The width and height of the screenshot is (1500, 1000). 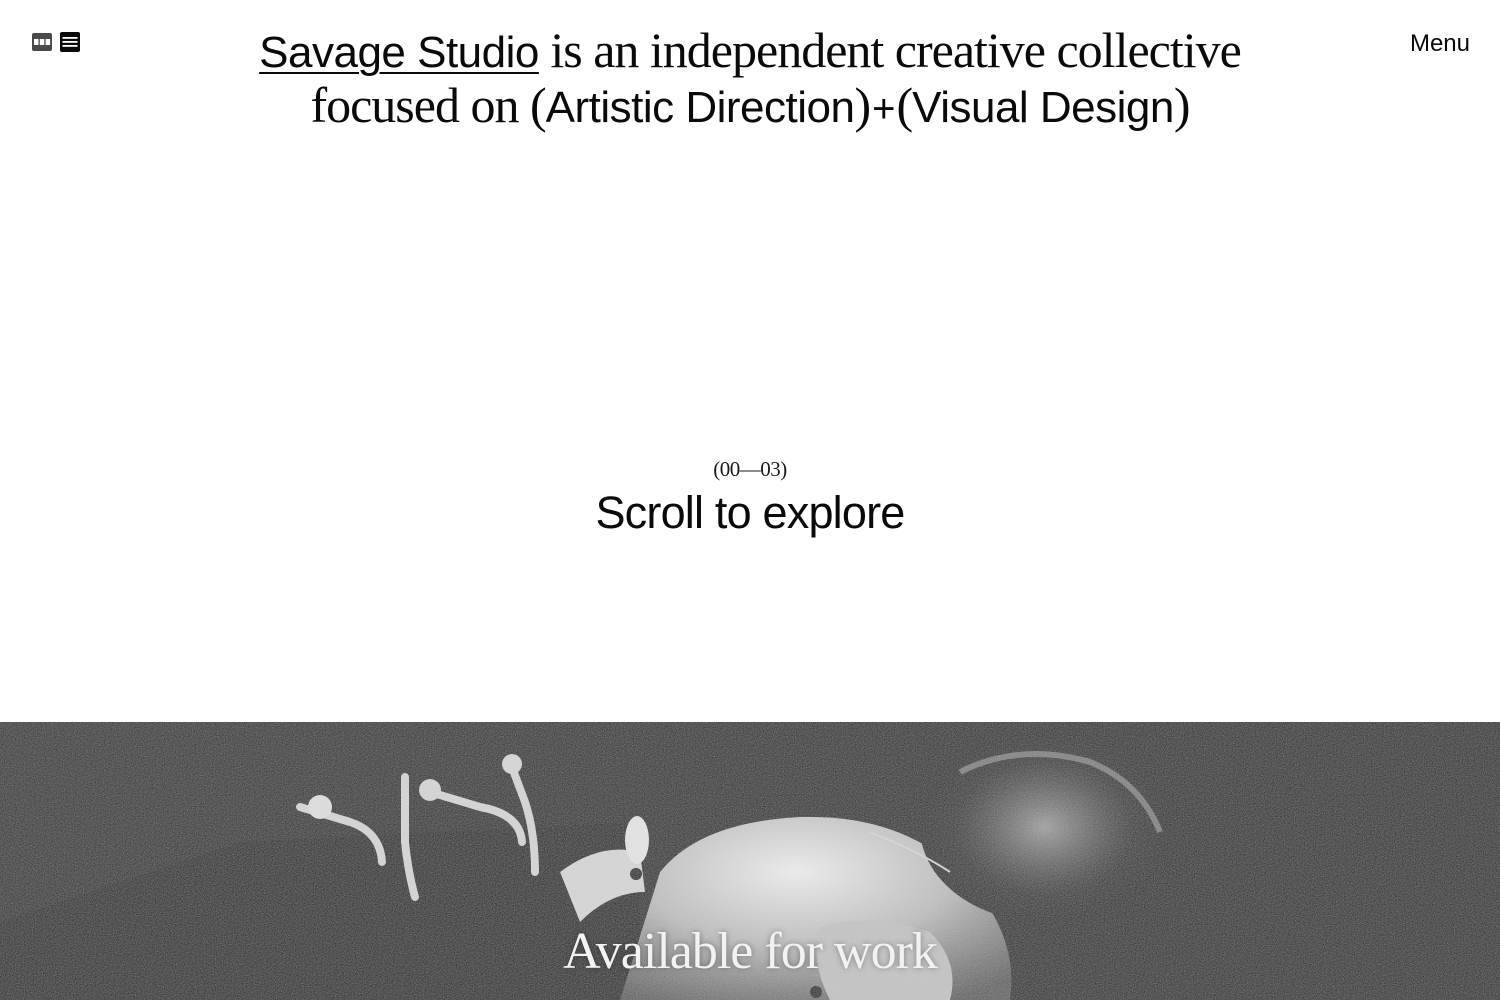 I want to click on studio-name-link: Savage Studio, so click(x=399, y=52).